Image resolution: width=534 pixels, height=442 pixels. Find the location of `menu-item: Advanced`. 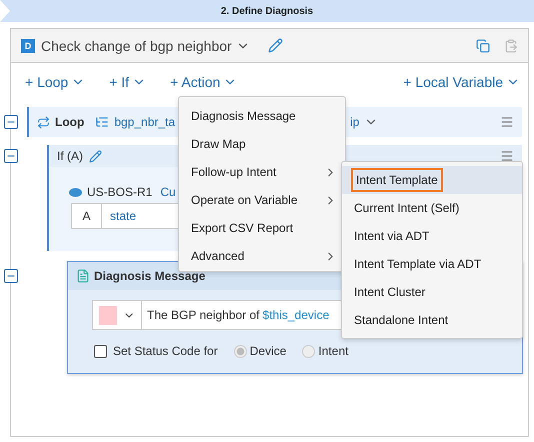

menu-item: Advanced is located at coordinates (262, 256).